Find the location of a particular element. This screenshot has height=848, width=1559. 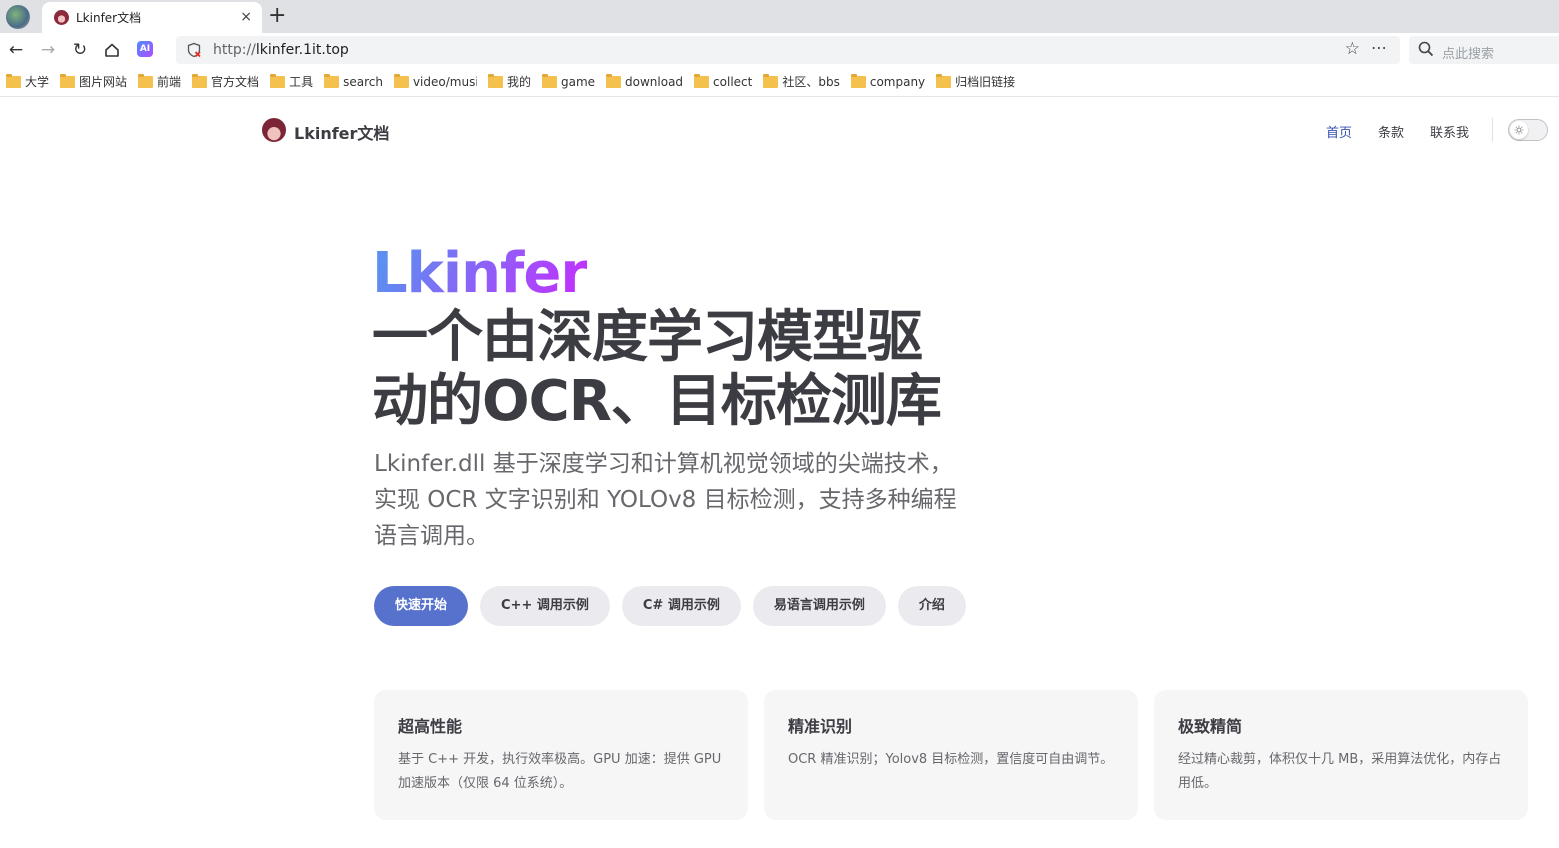

nav-divider is located at coordinates (1492, 130).